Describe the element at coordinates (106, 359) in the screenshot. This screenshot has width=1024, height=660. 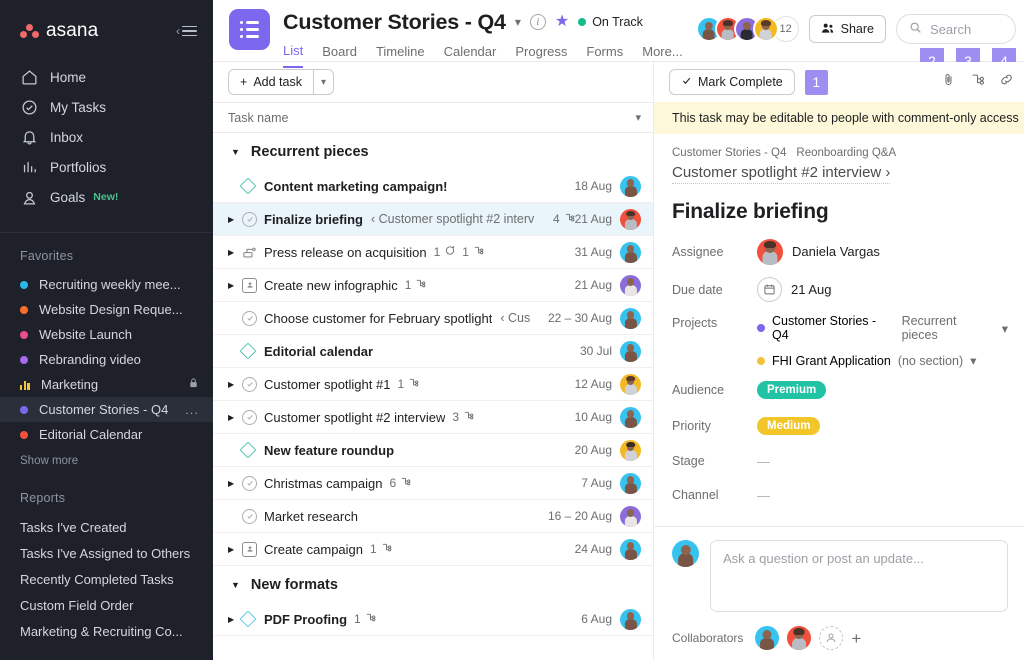
I see `sidebar-item-rebranding-video: Rebranding video` at that location.